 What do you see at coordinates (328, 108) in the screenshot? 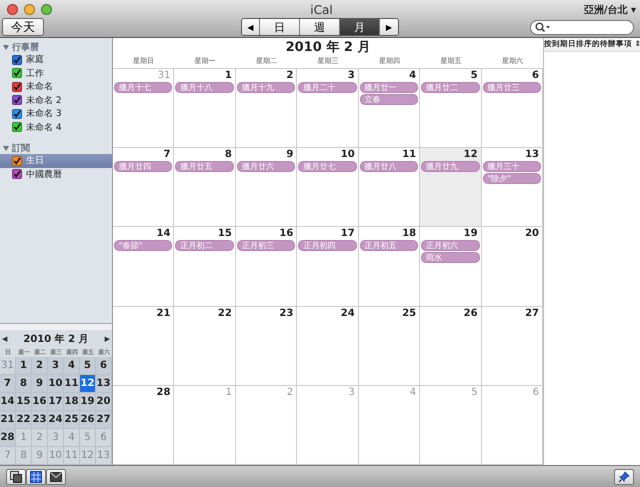
I see `day-cell: 3 臘月二十` at bounding box center [328, 108].